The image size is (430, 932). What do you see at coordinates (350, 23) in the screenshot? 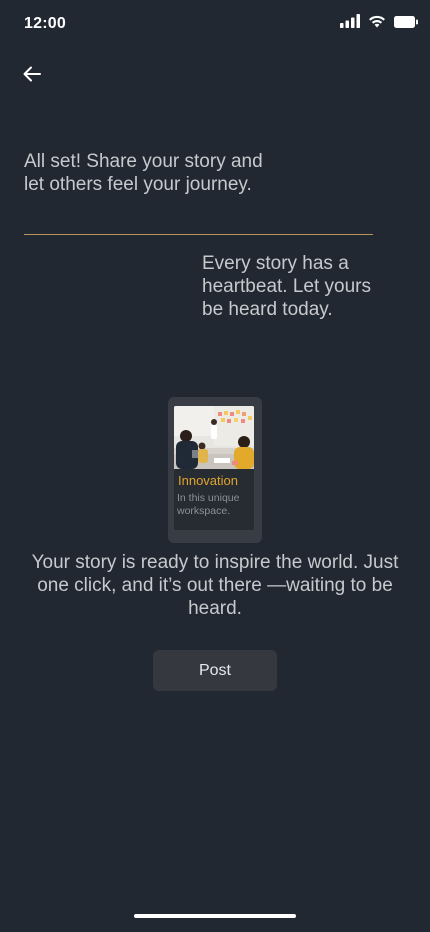
I see `cellular-signal-icon` at bounding box center [350, 23].